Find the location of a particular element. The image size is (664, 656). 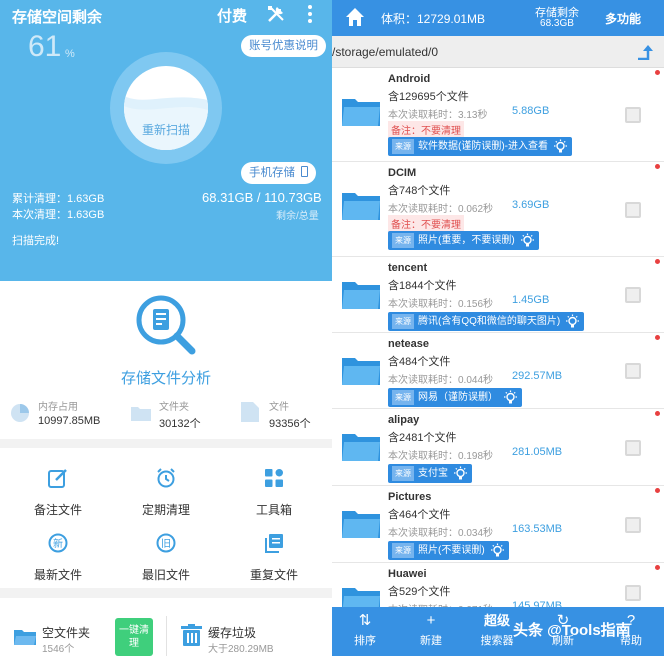

folder-read-time: 本次读取耗时：3.13秒 is located at coordinates (438, 115).